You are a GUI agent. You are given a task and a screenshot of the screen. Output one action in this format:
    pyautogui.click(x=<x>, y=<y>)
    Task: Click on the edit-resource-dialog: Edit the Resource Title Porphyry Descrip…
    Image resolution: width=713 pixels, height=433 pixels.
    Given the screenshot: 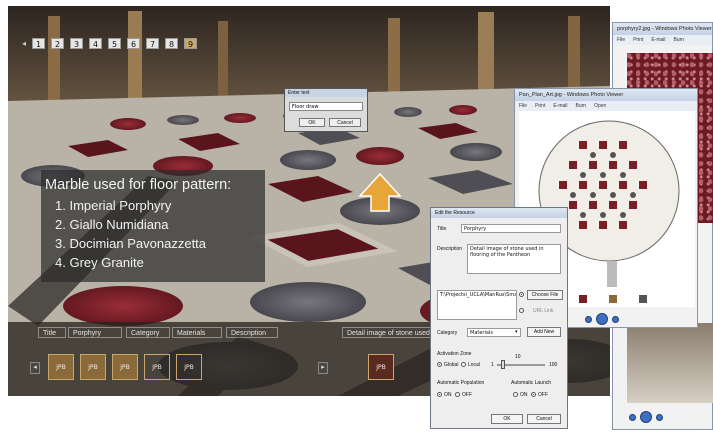 What is the action you would take?
    pyautogui.click(x=499, y=318)
    